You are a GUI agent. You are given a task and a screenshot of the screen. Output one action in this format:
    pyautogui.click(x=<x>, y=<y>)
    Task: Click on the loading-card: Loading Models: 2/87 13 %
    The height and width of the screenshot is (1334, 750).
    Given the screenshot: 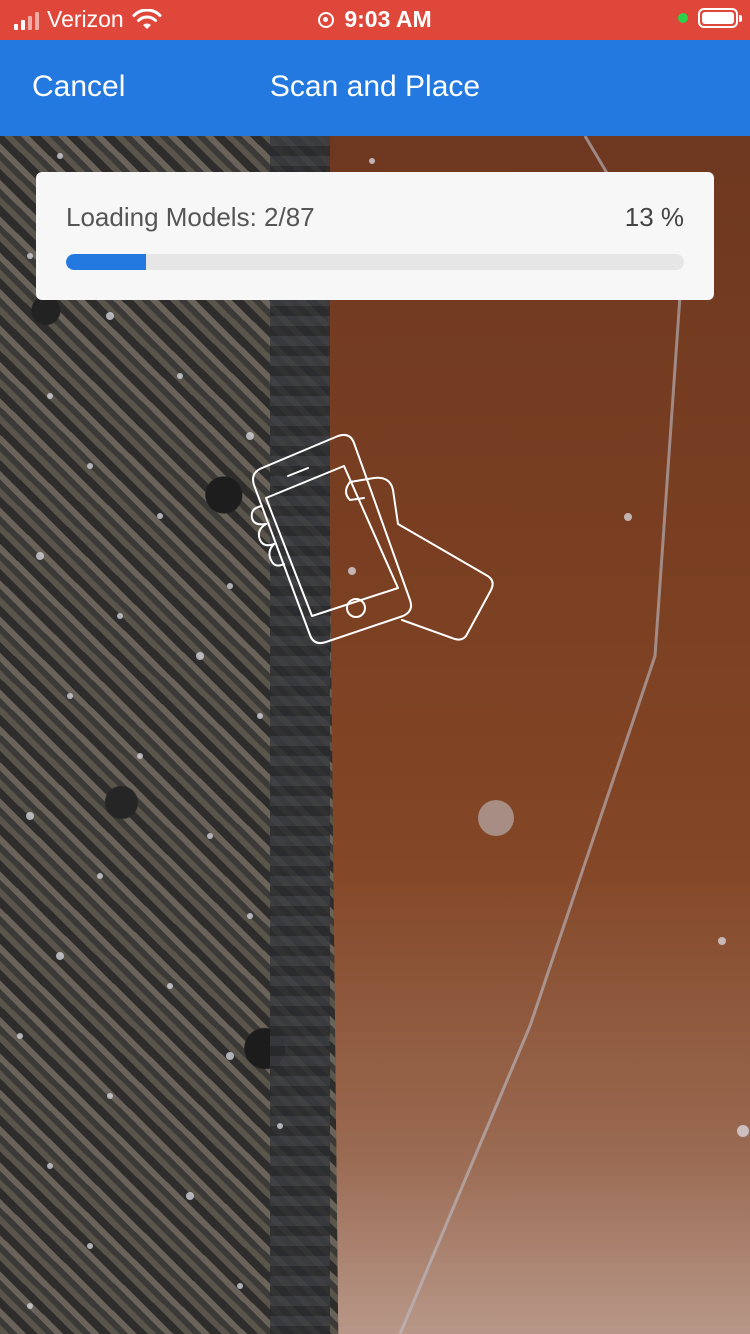 What is the action you would take?
    pyautogui.click(x=375, y=236)
    